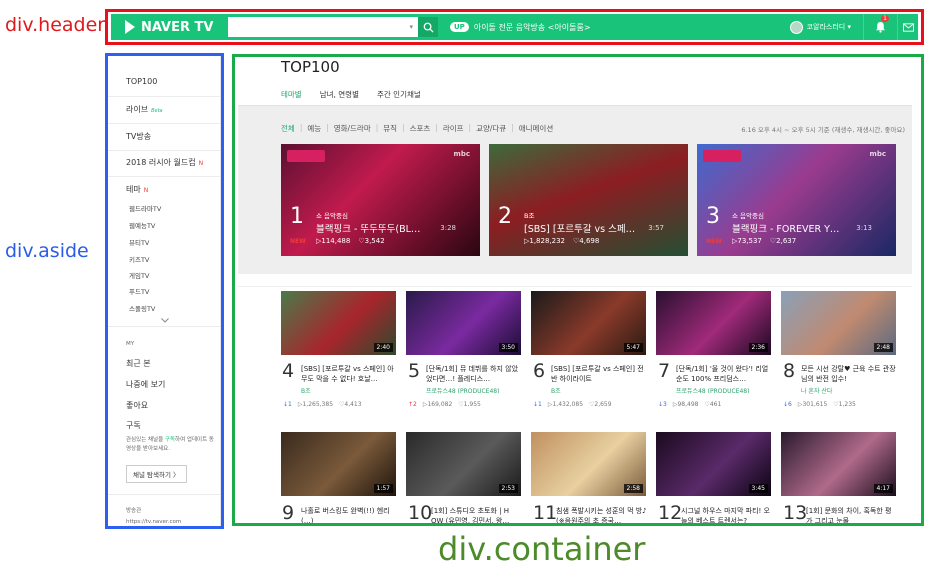 This screenshot has width=931, height=572. Describe the element at coordinates (164, 291) in the screenshot. I see `aside-annotation-box` at that location.